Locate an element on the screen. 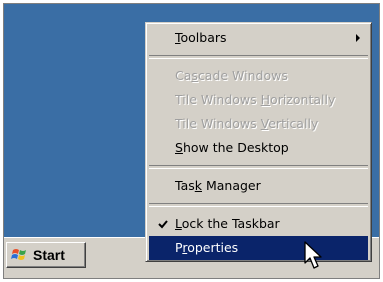 The width and height of the screenshot is (383, 282). menu-item-toolbars: Toolbars is located at coordinates (258, 38).